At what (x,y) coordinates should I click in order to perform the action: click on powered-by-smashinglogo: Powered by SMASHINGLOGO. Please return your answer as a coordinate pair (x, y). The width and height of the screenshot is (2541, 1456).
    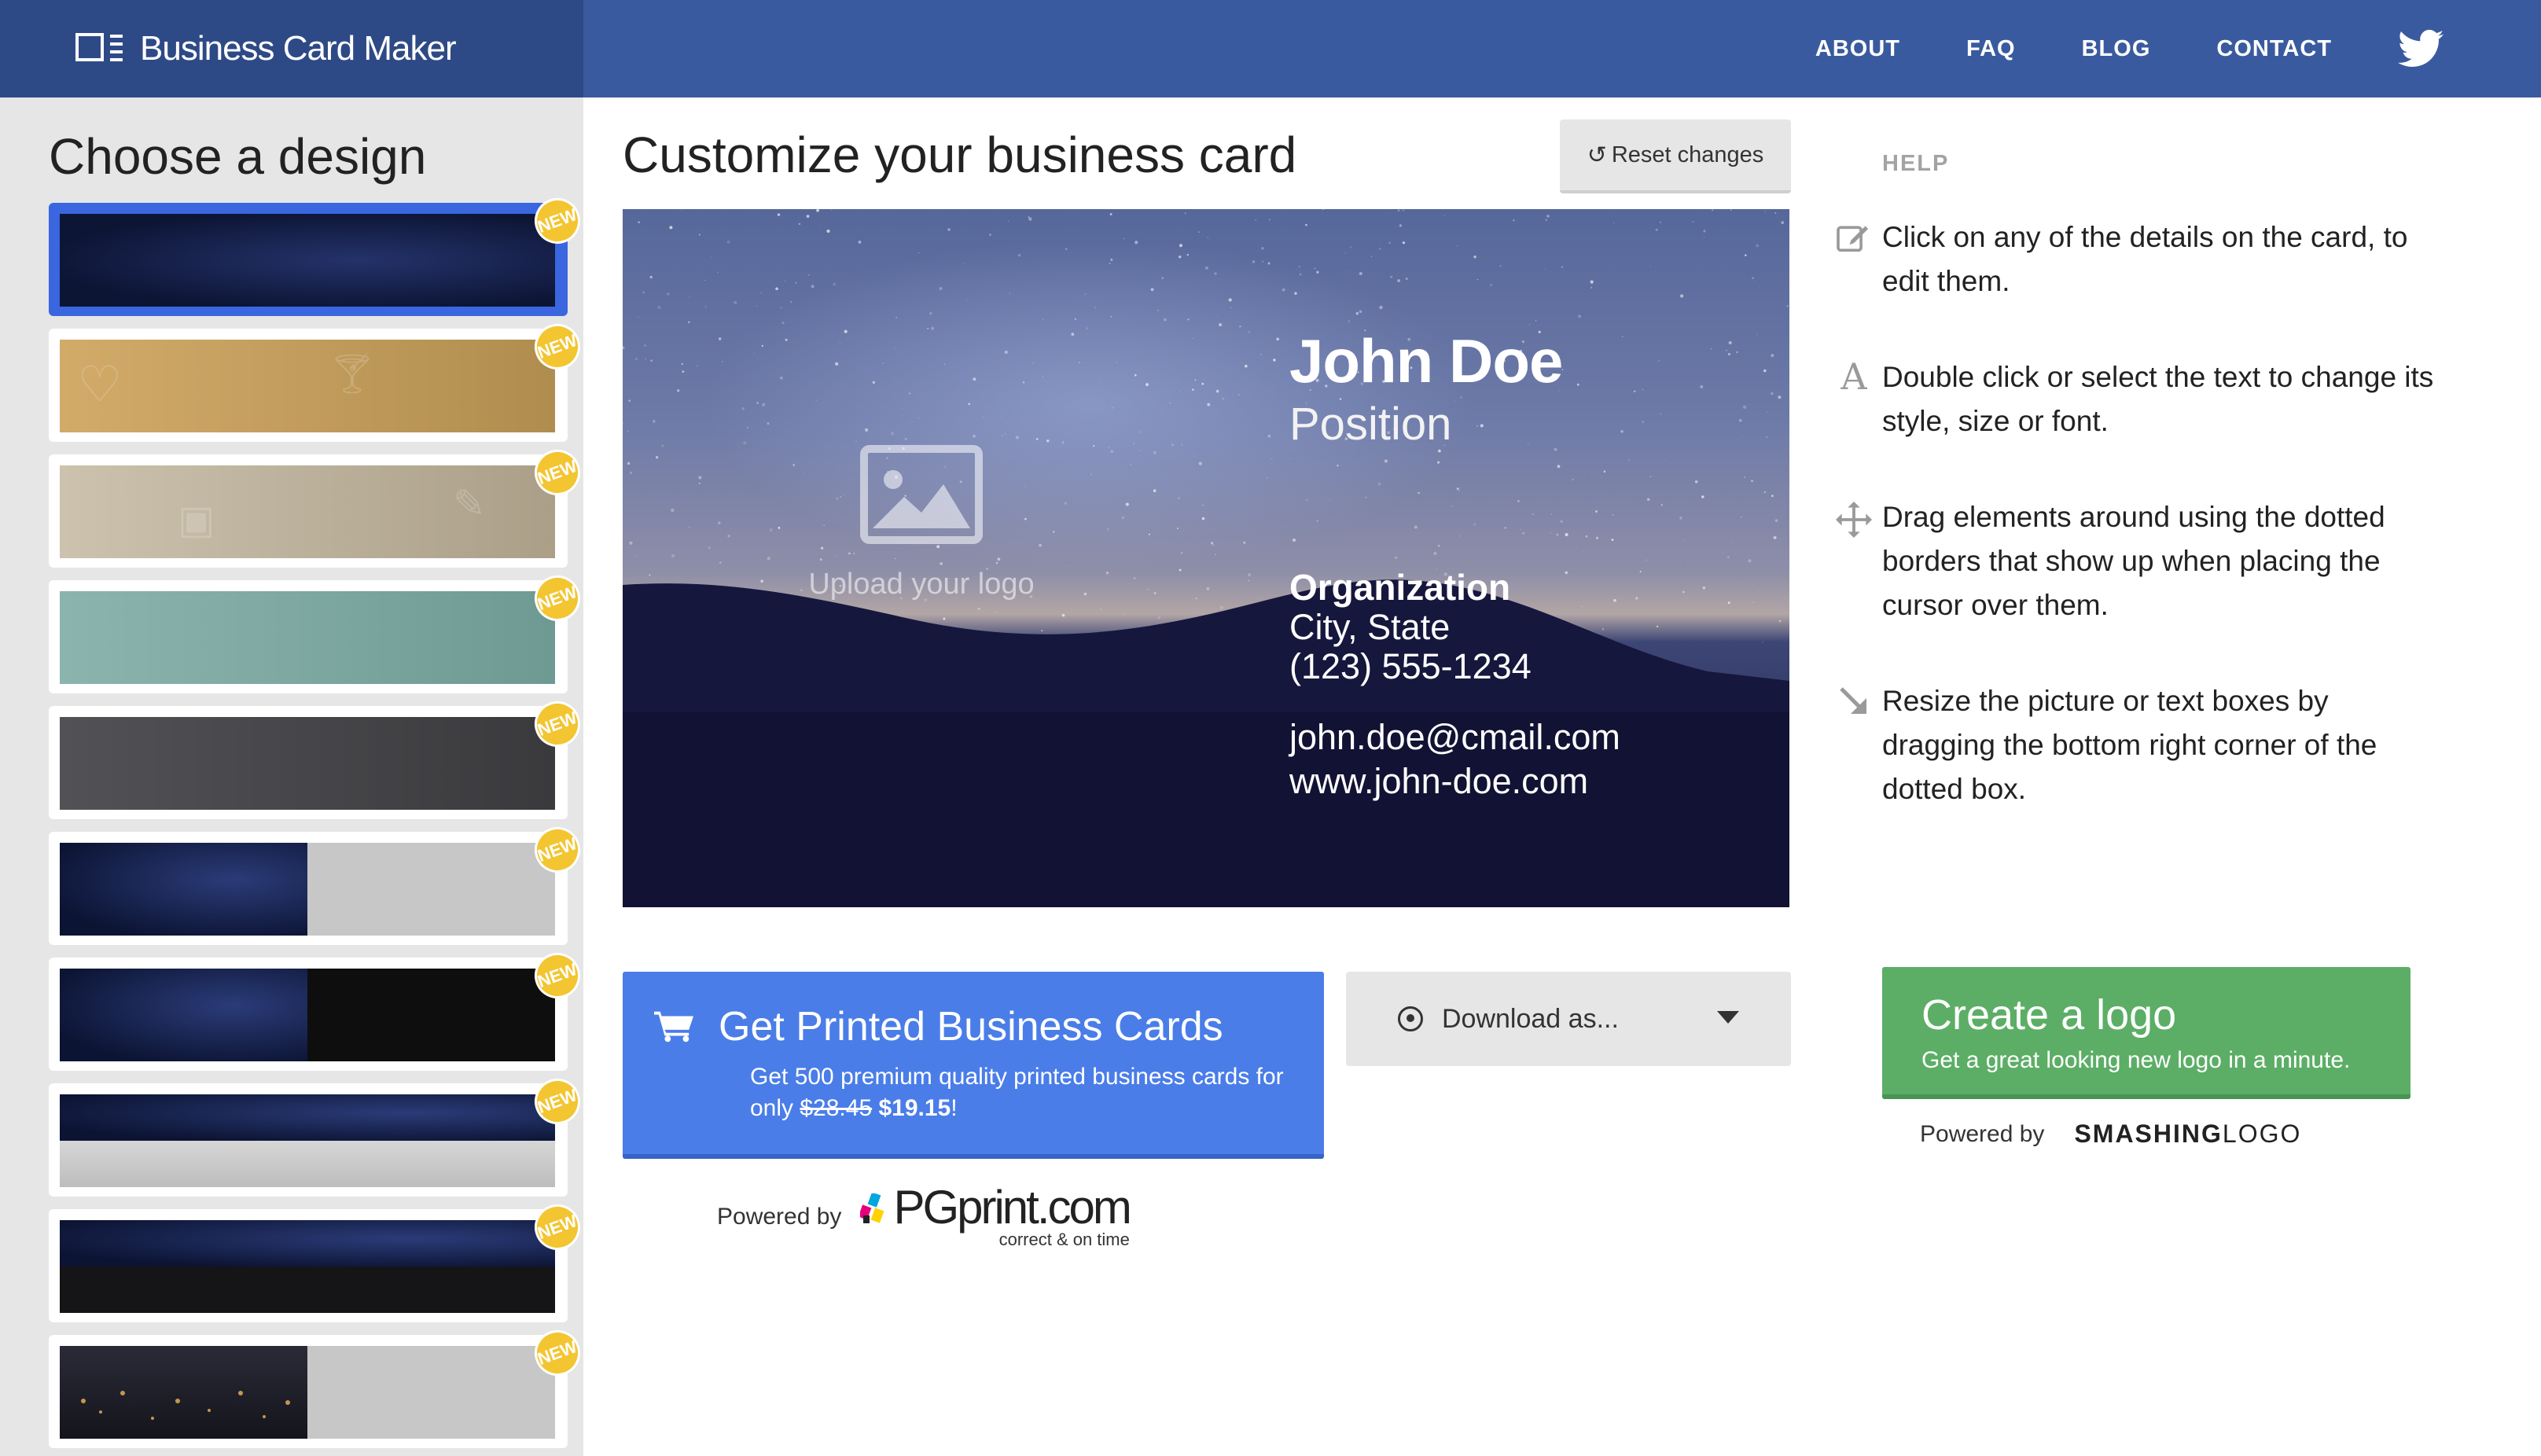
    Looking at the image, I should click on (2110, 1134).